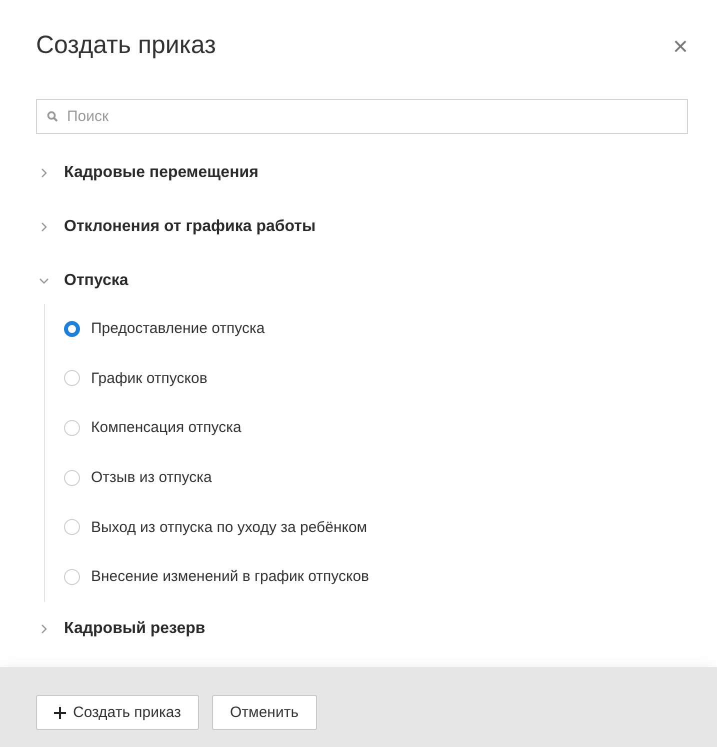 This screenshot has height=747, width=717. I want to click on search-icon, so click(52, 116).